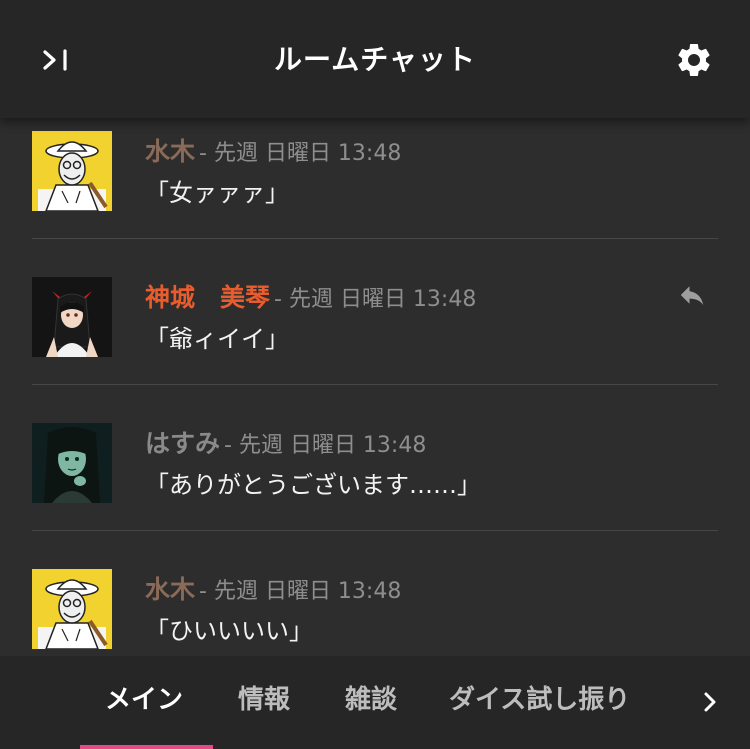  I want to click on gear-icon, so click(694, 60).